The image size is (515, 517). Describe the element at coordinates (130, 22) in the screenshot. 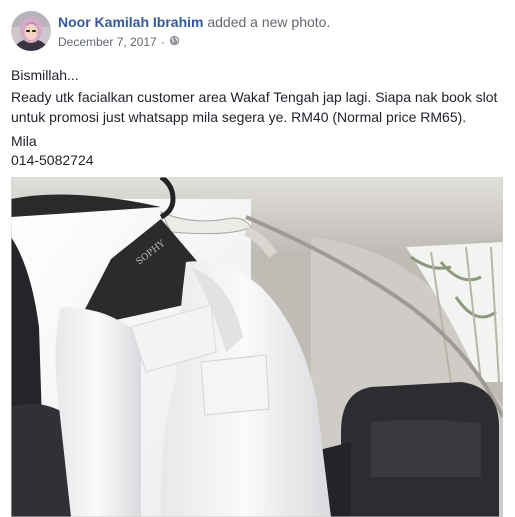

I see `author-name-link: Noor Kamilah Ibrahim` at that location.